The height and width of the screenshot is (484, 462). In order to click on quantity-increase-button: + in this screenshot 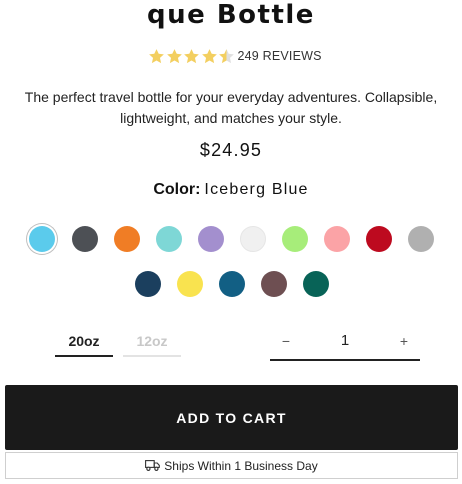, I will do `click(404, 341)`.